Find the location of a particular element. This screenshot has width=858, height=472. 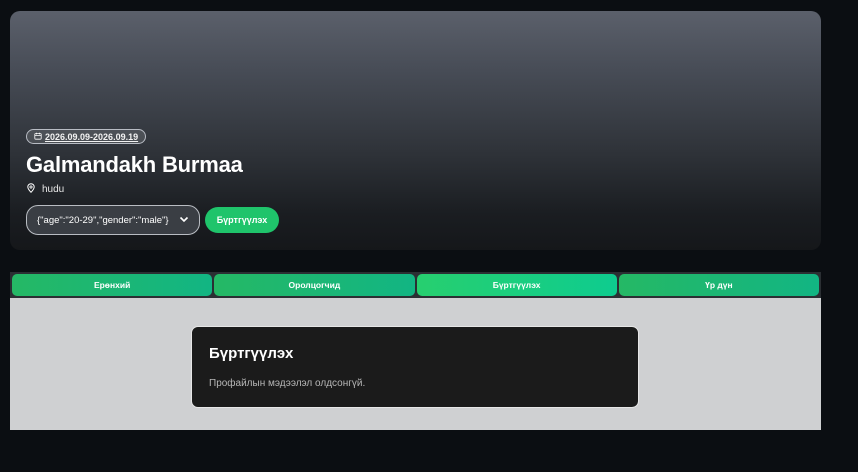

tab-results: Үр дүн is located at coordinates (718, 285).